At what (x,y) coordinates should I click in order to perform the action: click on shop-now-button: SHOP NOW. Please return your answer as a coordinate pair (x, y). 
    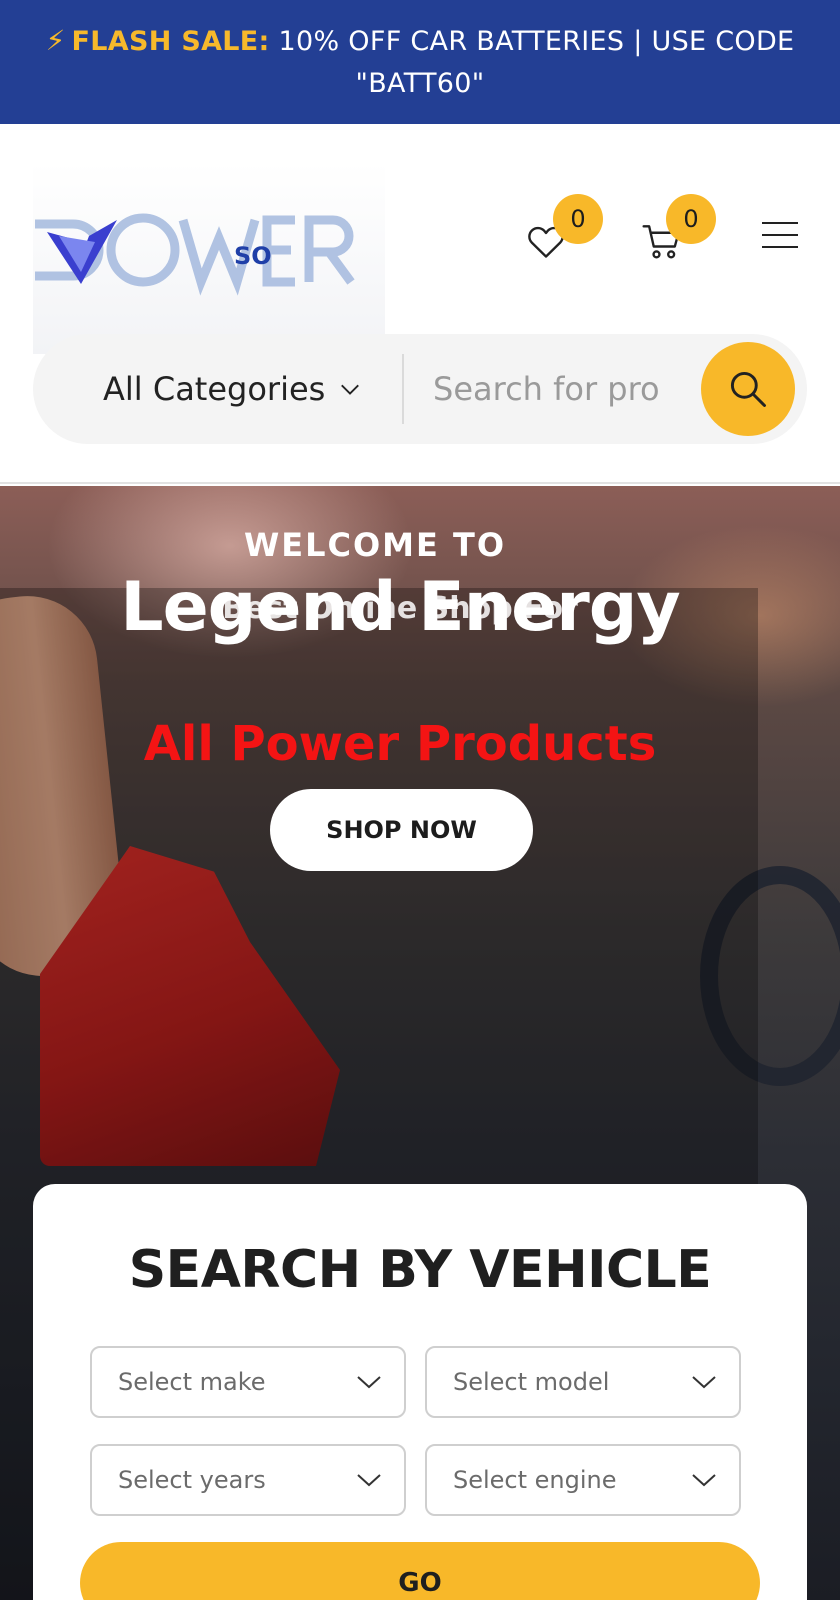
    Looking at the image, I should click on (401, 830).